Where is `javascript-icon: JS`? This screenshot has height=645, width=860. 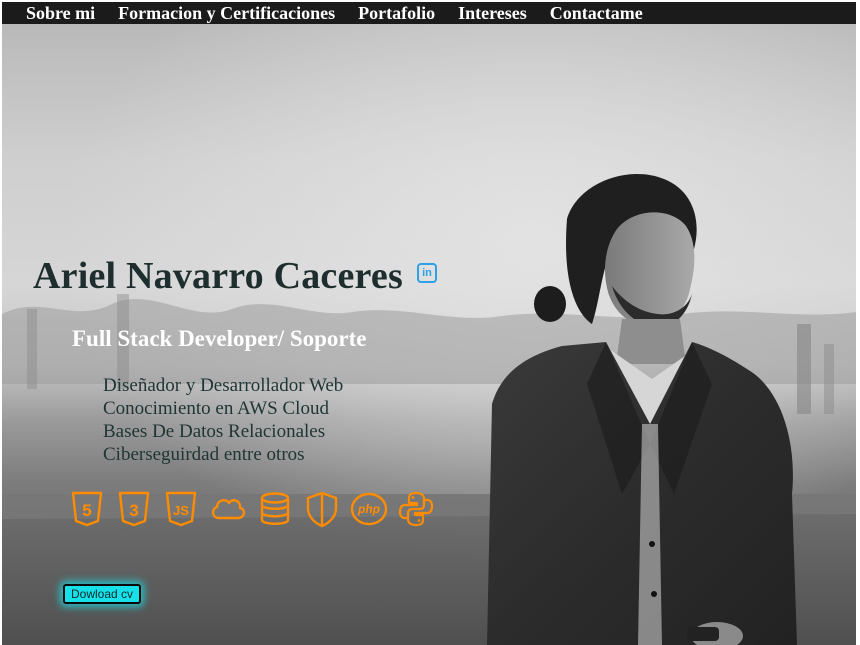
javascript-icon: JS is located at coordinates (181, 509).